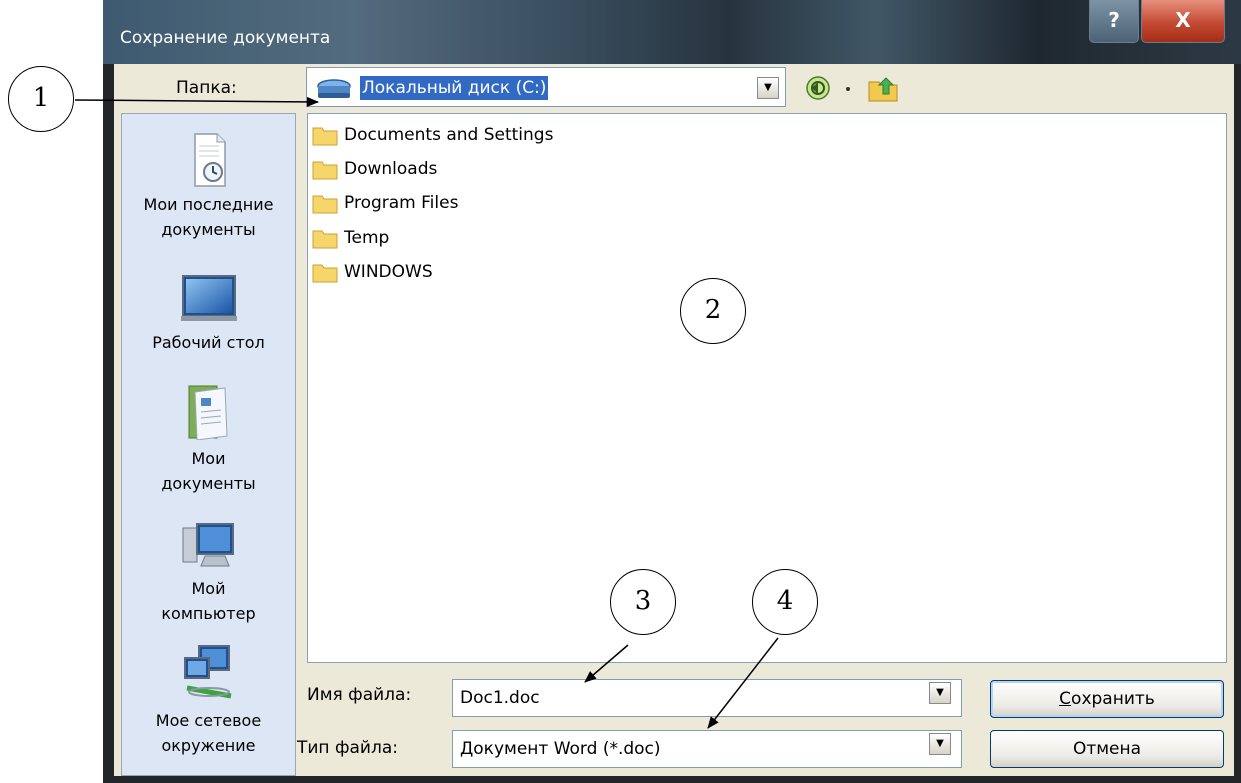 This screenshot has width=1241, height=783. Describe the element at coordinates (785, 602) in the screenshot. I see `callout-4: 4` at that location.